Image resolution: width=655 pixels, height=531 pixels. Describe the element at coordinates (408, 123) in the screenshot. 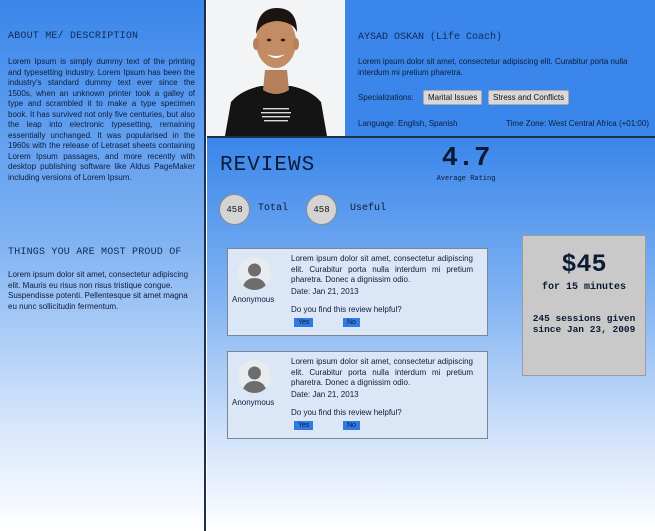

I see `language-info: Language: English, Spanish` at that location.